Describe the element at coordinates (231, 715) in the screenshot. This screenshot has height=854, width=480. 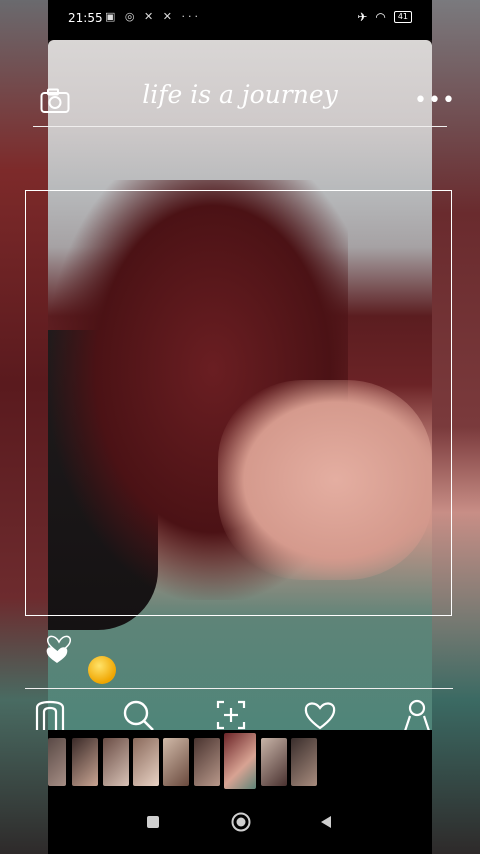
I see `add-post-icon` at that location.